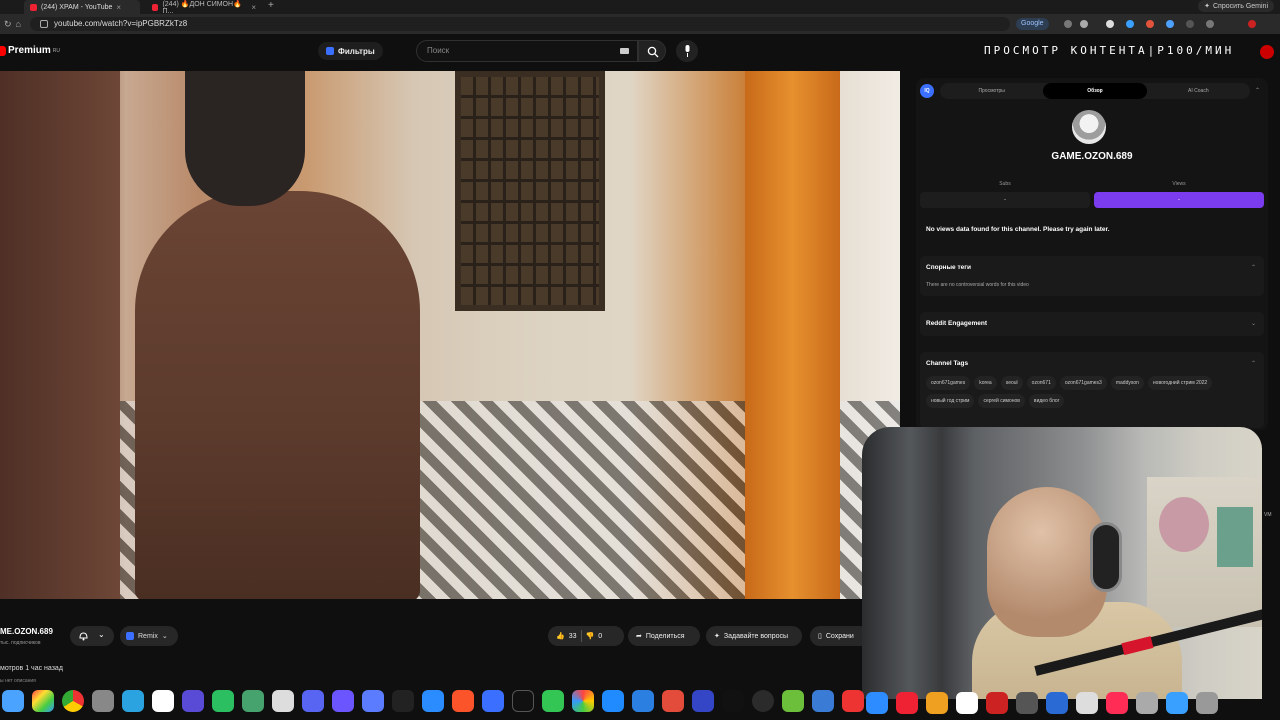 Image resolution: width=1280 pixels, height=720 pixels. I want to click on channel-tag: ozon671games, so click(948, 383).